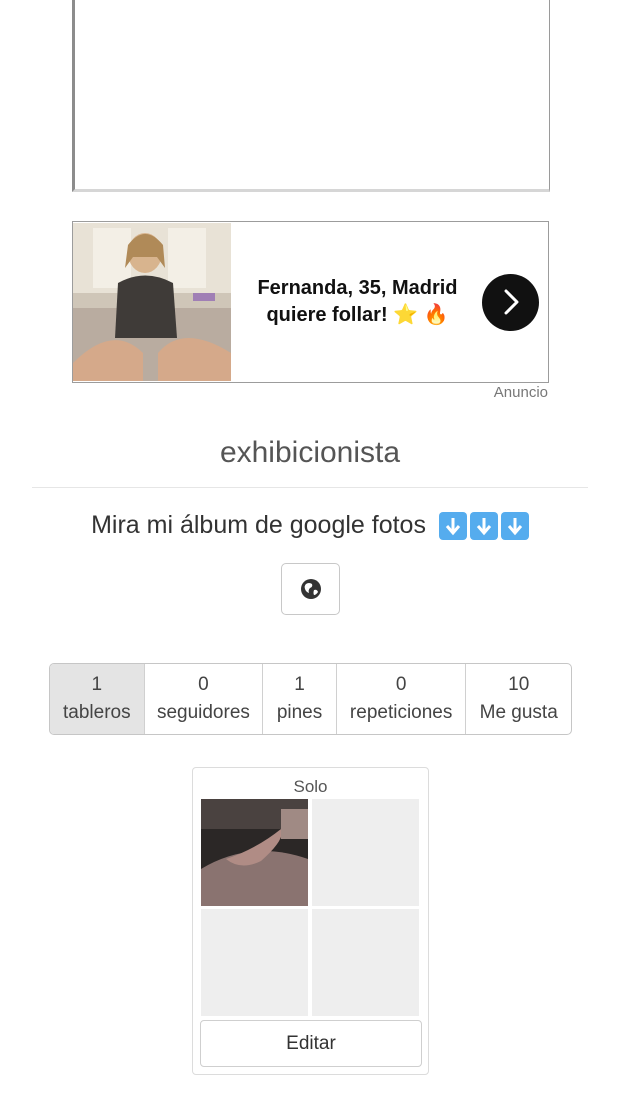 The width and height of the screenshot is (620, 1095). I want to click on tab-seguidores: 0 seguidores, so click(203, 699).